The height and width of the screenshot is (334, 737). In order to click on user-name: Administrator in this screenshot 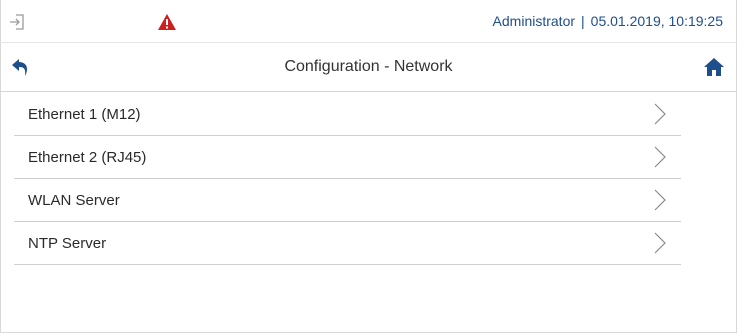, I will do `click(534, 21)`.